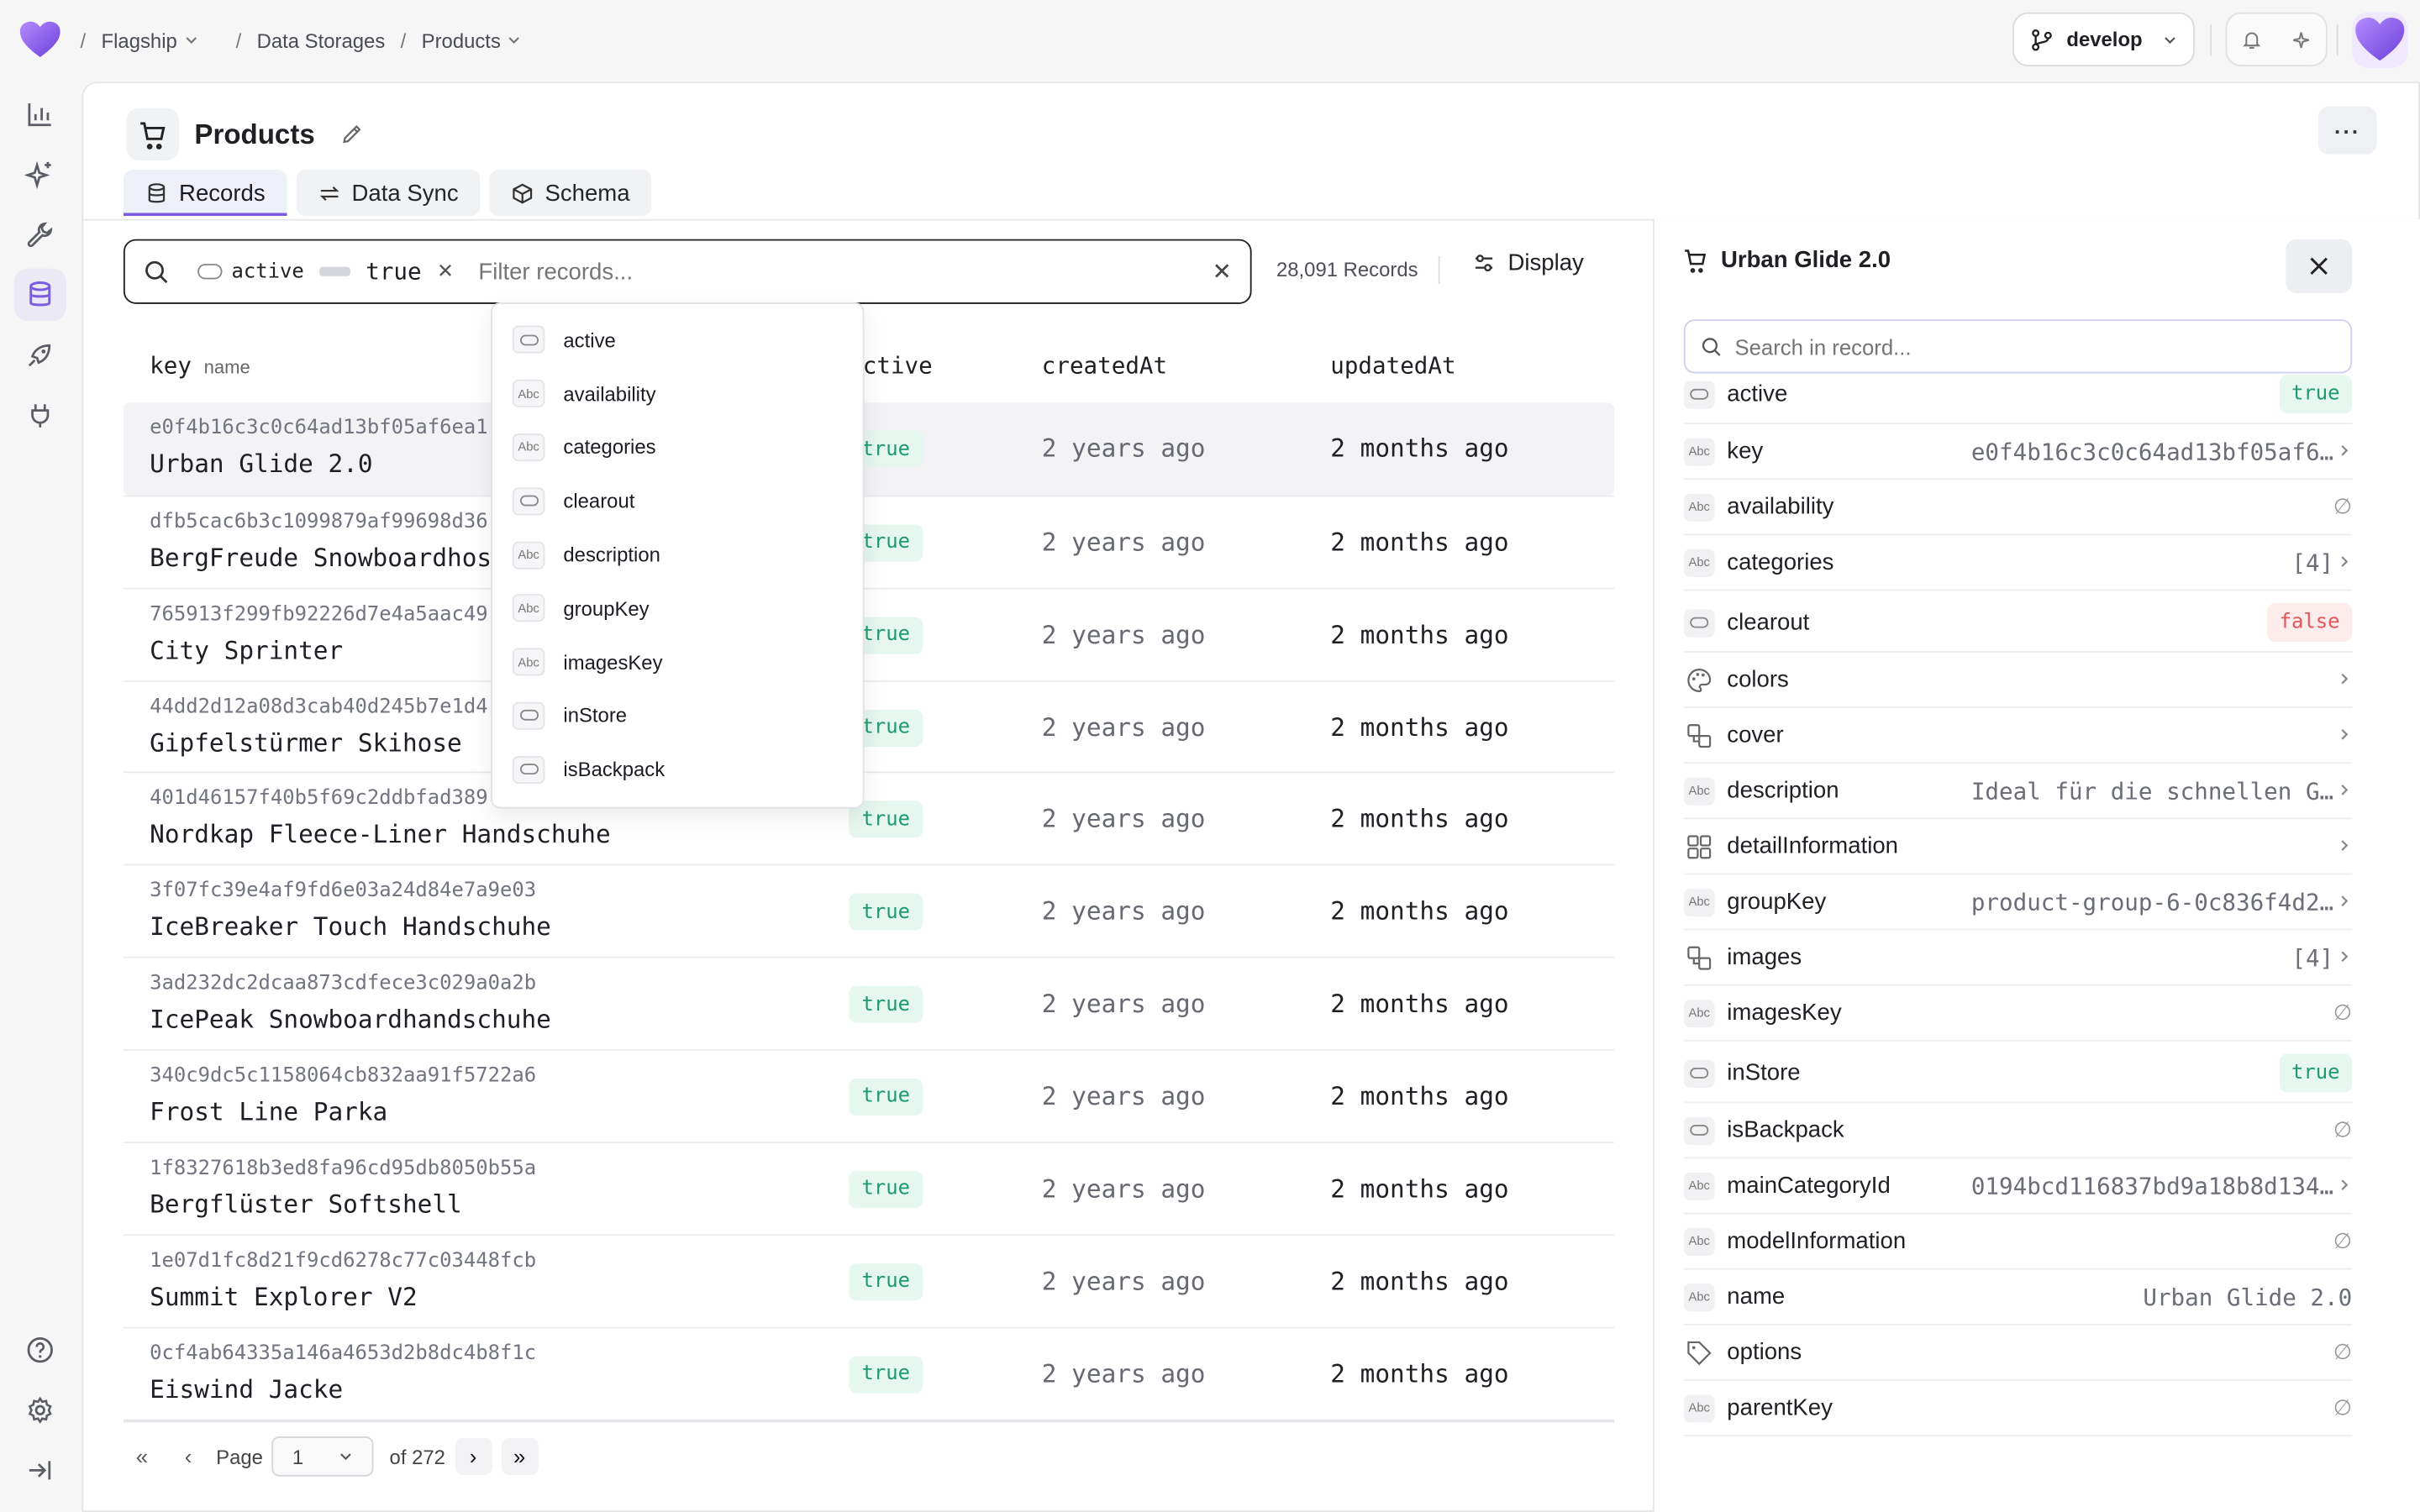 The height and width of the screenshot is (1512, 2420). I want to click on record-field-categories: Abc categories [4], so click(2018, 563).